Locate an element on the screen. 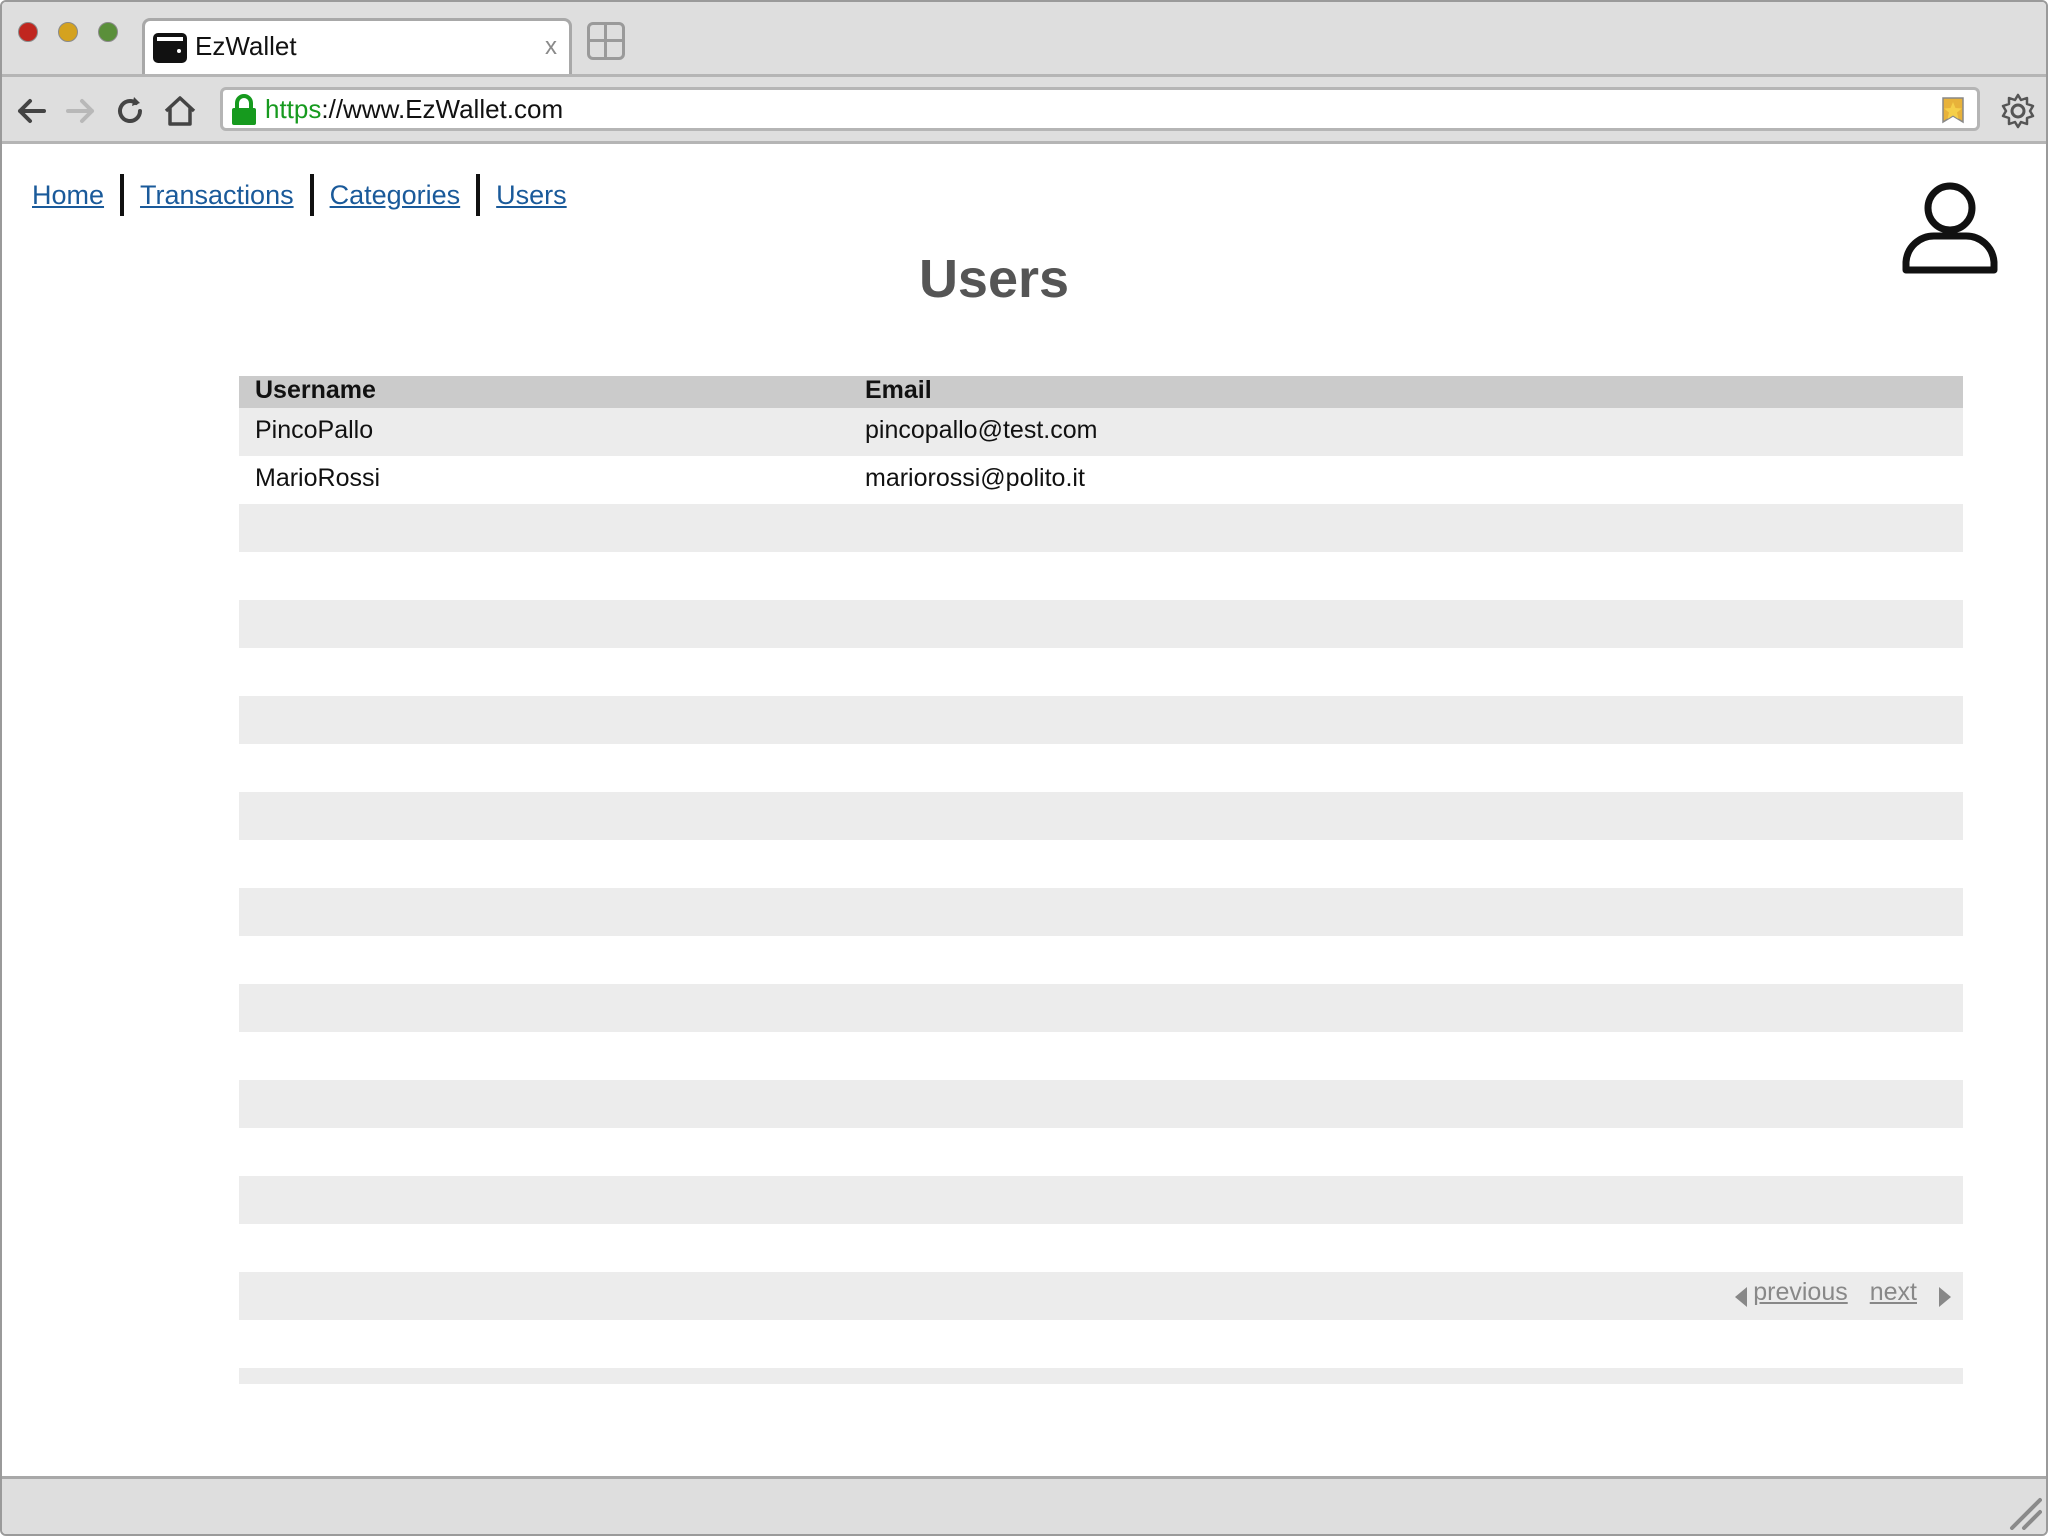  close-window-button is located at coordinates (28, 32).